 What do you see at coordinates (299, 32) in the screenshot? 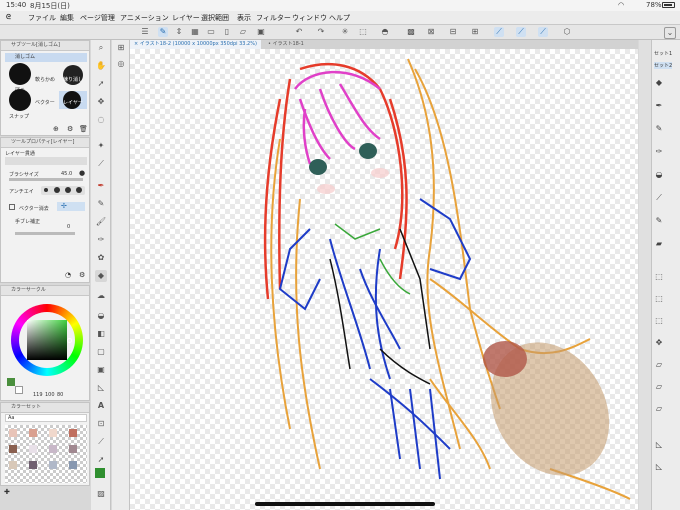
I see `undo-icon: ↶` at bounding box center [299, 32].